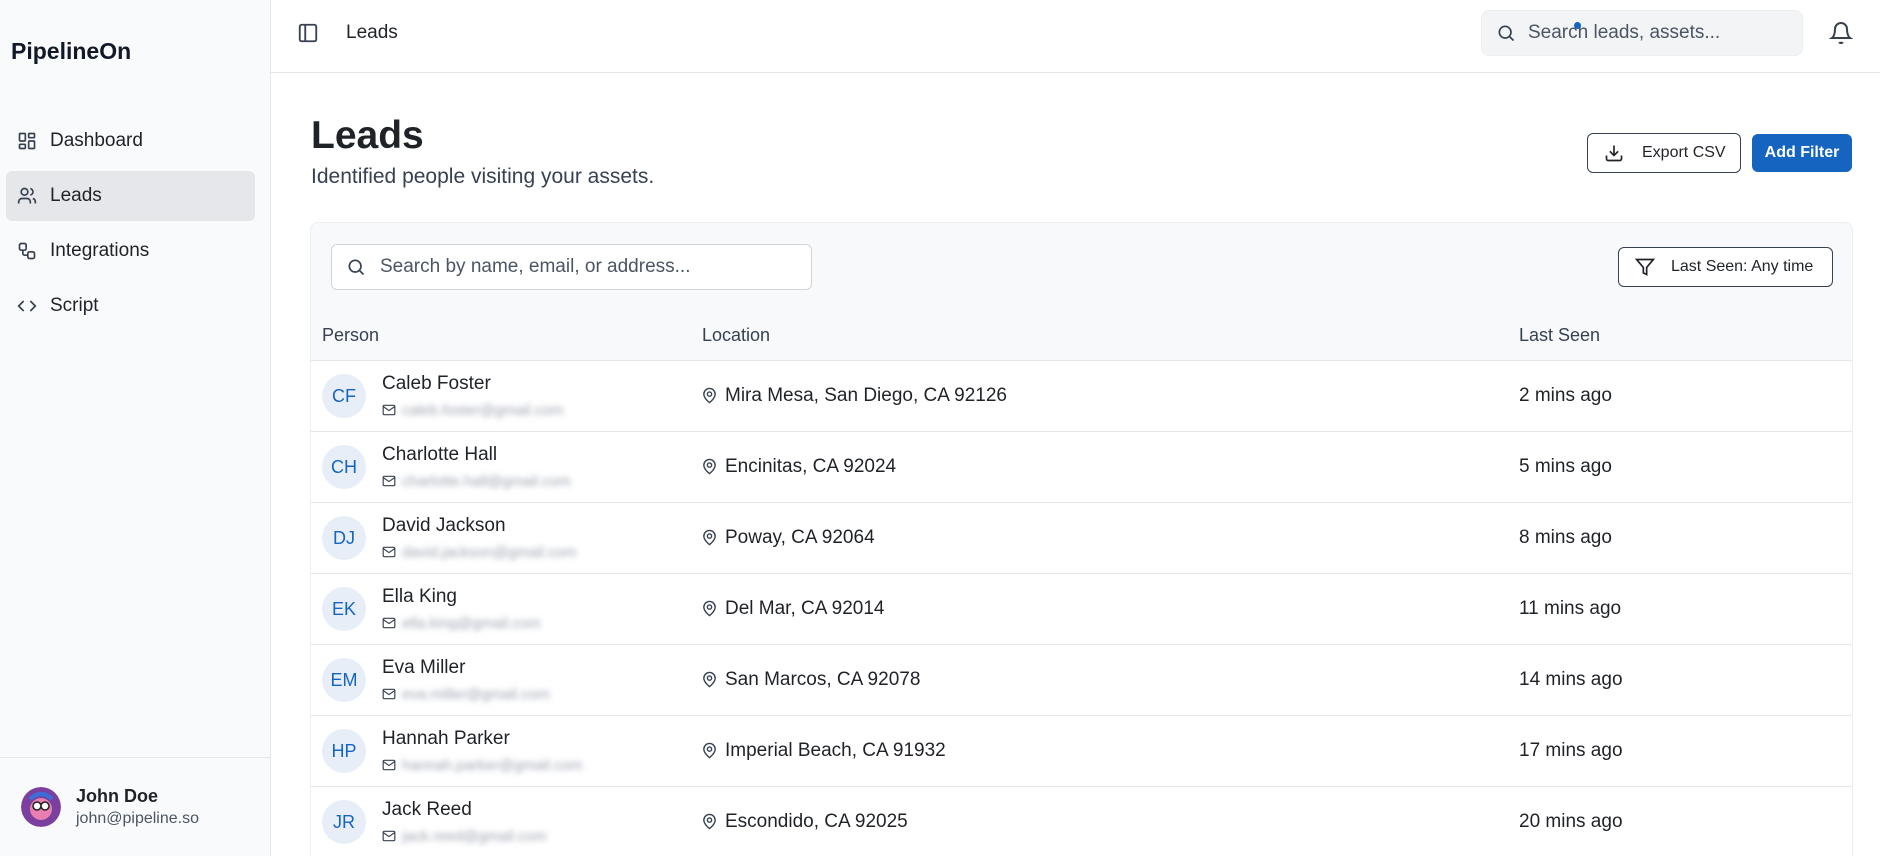 This screenshot has height=856, width=1880. What do you see at coordinates (1645, 267) in the screenshot?
I see `filter-icon` at bounding box center [1645, 267].